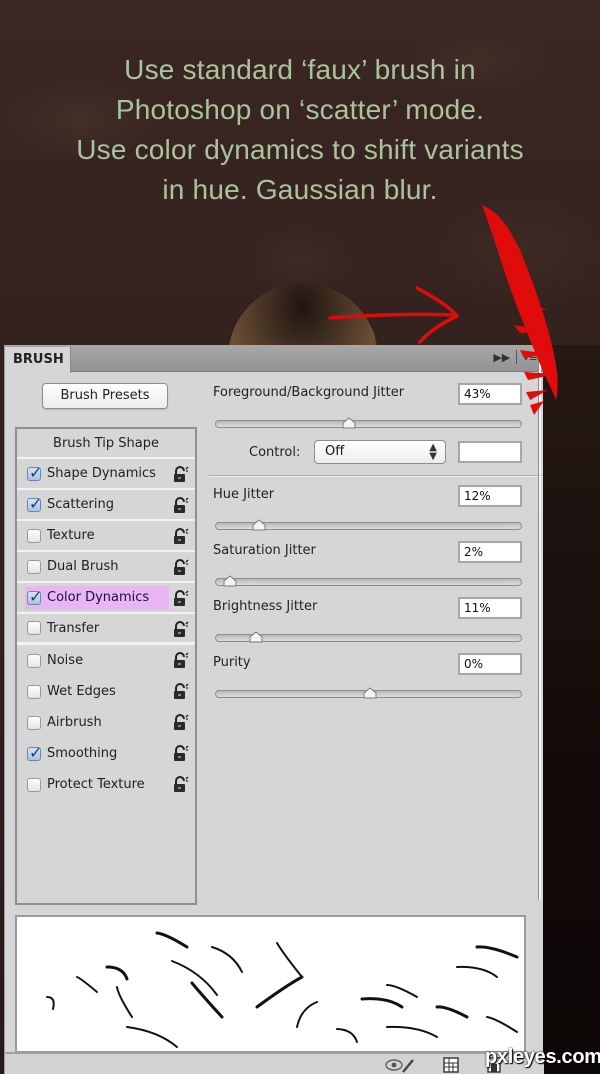  Describe the element at coordinates (65, 660) in the screenshot. I see `list-item-label: Noise` at that location.